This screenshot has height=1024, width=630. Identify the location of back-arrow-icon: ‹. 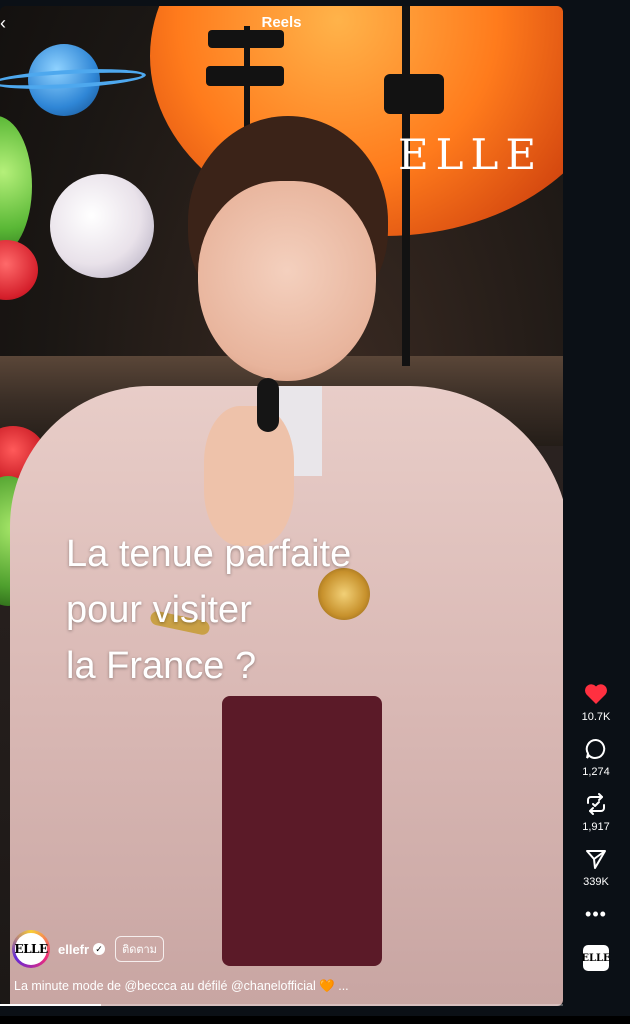
(6, 24).